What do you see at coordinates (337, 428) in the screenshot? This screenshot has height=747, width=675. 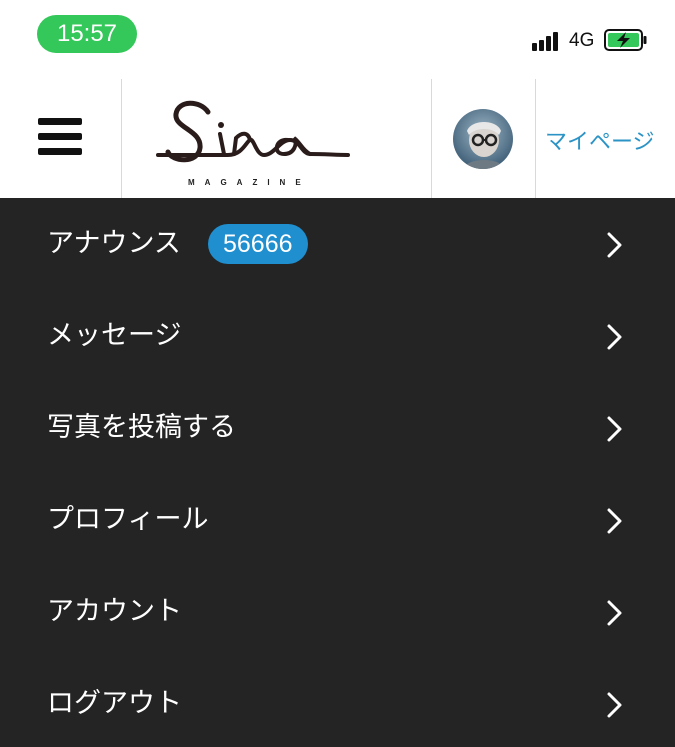 I see `menu-item-post-photo: 写真を投稿する` at bounding box center [337, 428].